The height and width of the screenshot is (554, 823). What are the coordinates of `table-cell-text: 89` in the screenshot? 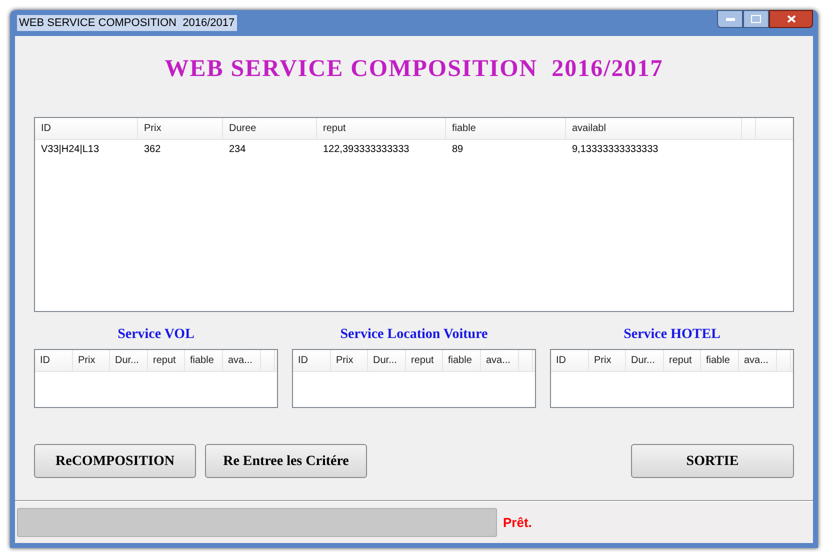 It's located at (457, 149).